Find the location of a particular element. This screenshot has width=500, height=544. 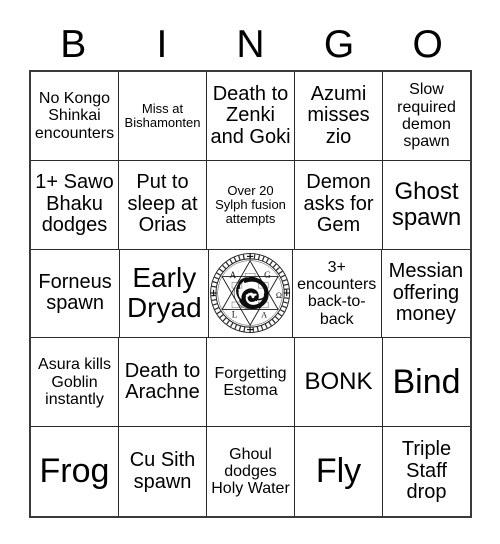

bingo-cell: Miss at Bishamonten is located at coordinates (163, 116).